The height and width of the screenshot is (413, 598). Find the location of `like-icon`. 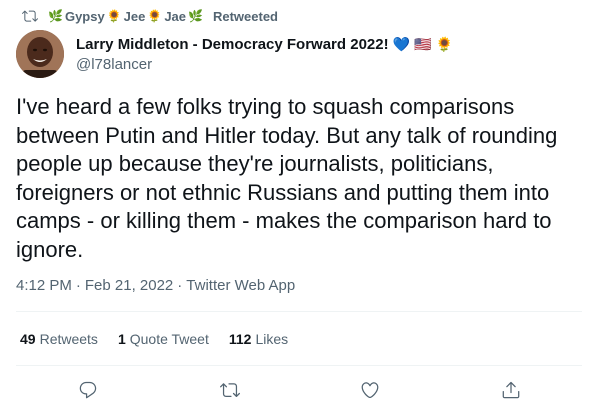

like-icon is located at coordinates (370, 390).